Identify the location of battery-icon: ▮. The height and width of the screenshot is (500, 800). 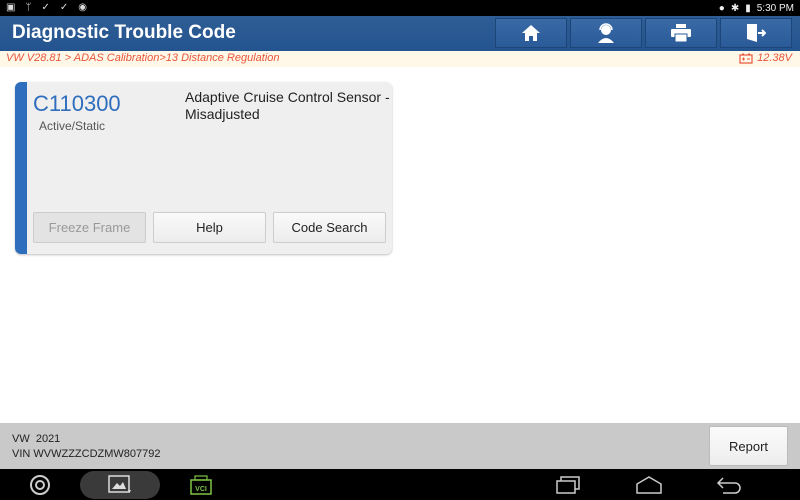
(748, 8).